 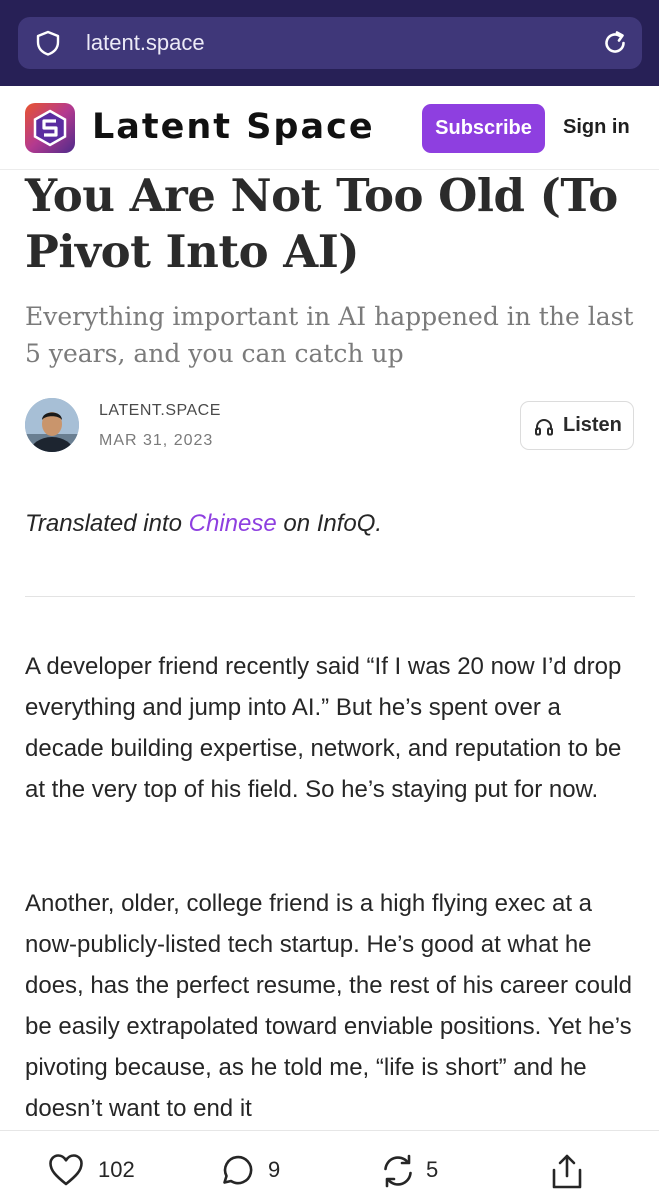 I want to click on url-text: latent.space, so click(x=145, y=43).